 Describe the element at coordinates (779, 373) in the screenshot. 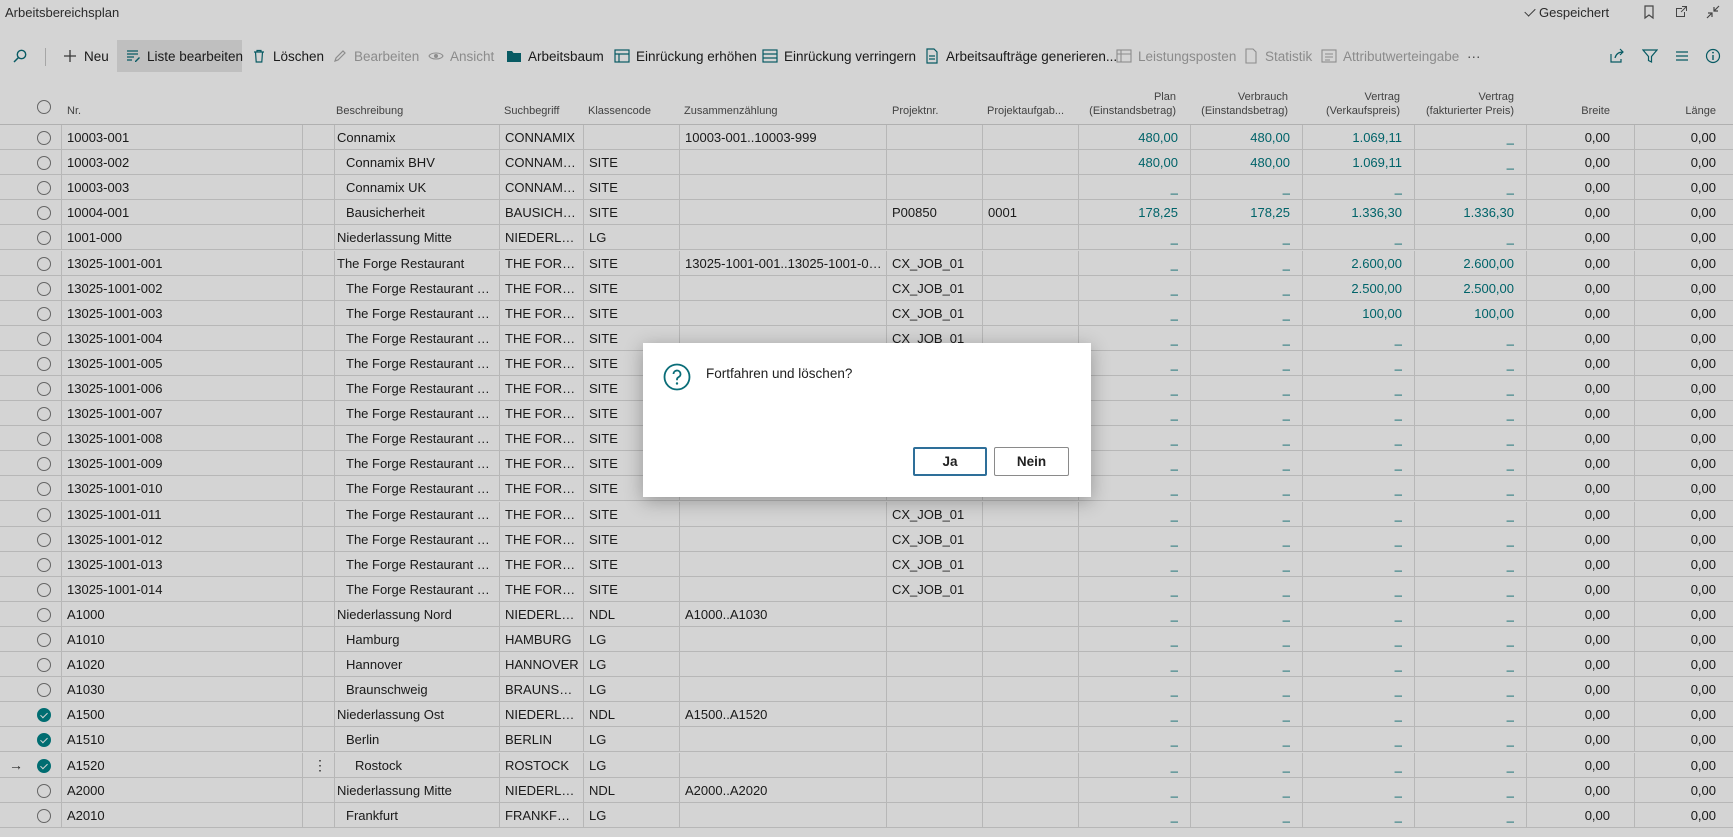

I see `dialog-message: Fortfahren und löschen?` at that location.